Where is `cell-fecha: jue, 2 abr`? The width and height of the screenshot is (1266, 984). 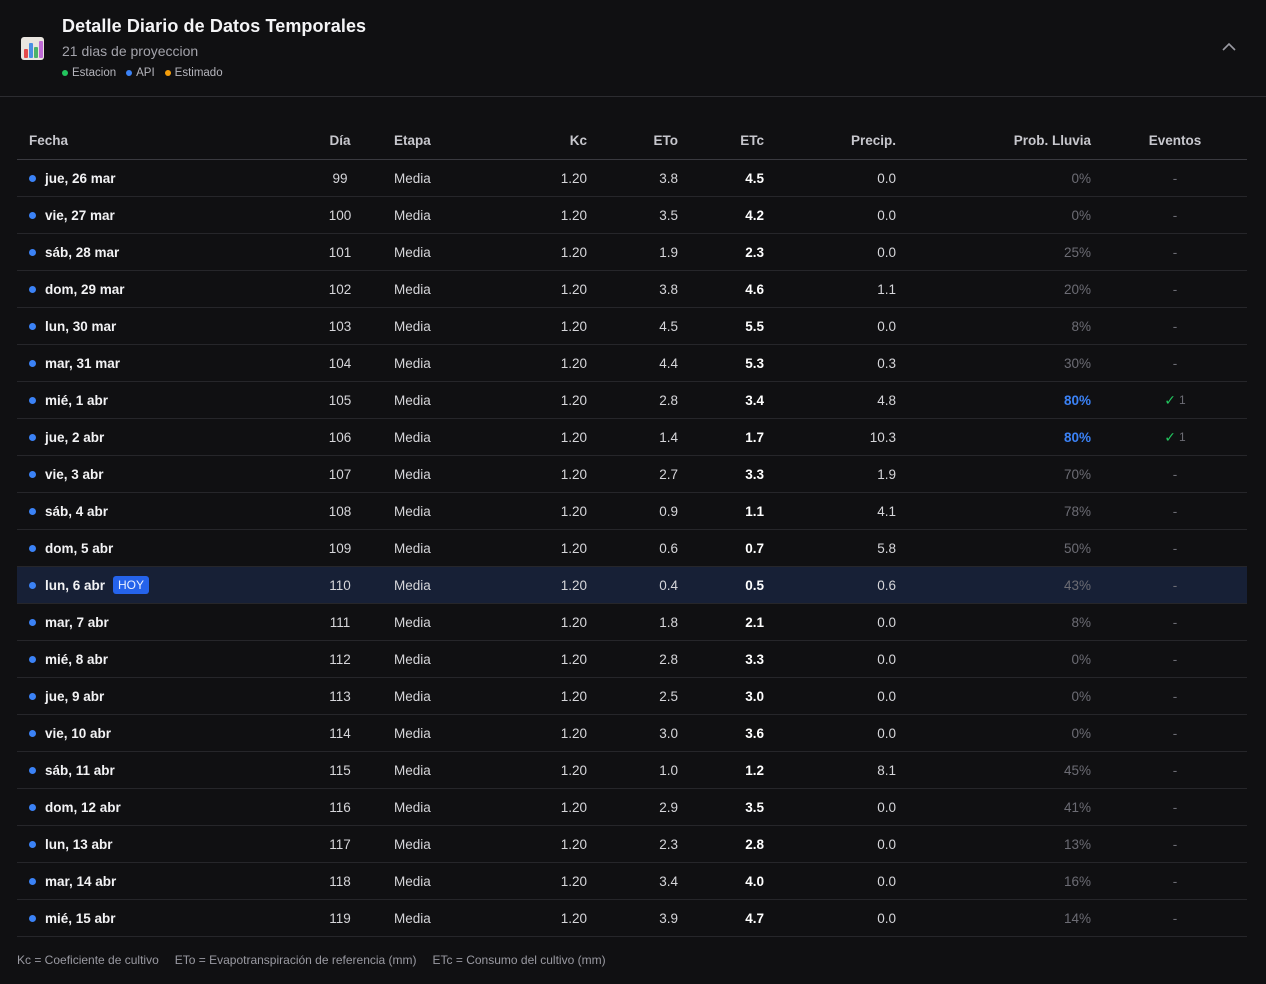 cell-fecha: jue, 2 abr is located at coordinates (66, 437).